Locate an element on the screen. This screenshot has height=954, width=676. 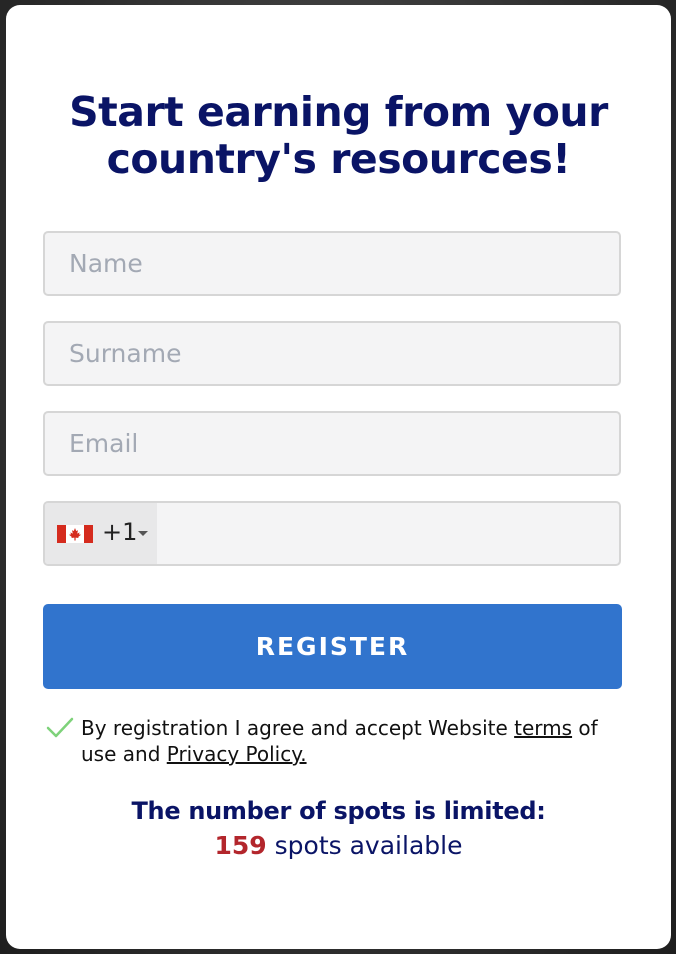
name-input is located at coordinates (332, 263).